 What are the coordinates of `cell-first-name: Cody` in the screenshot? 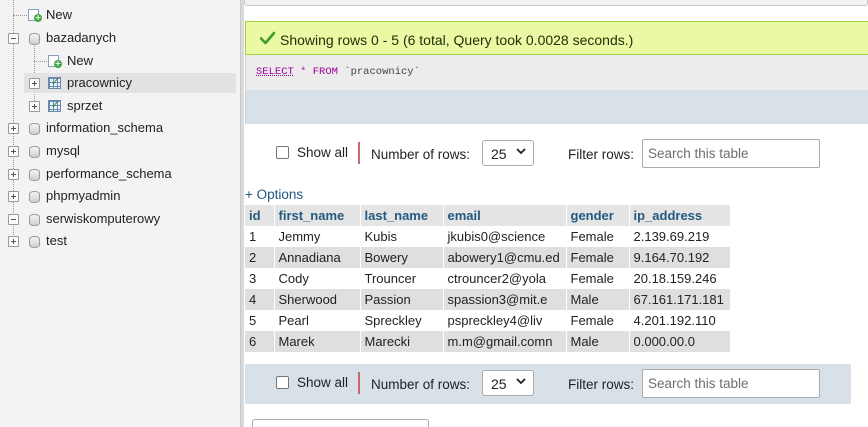 It's located at (317, 278).